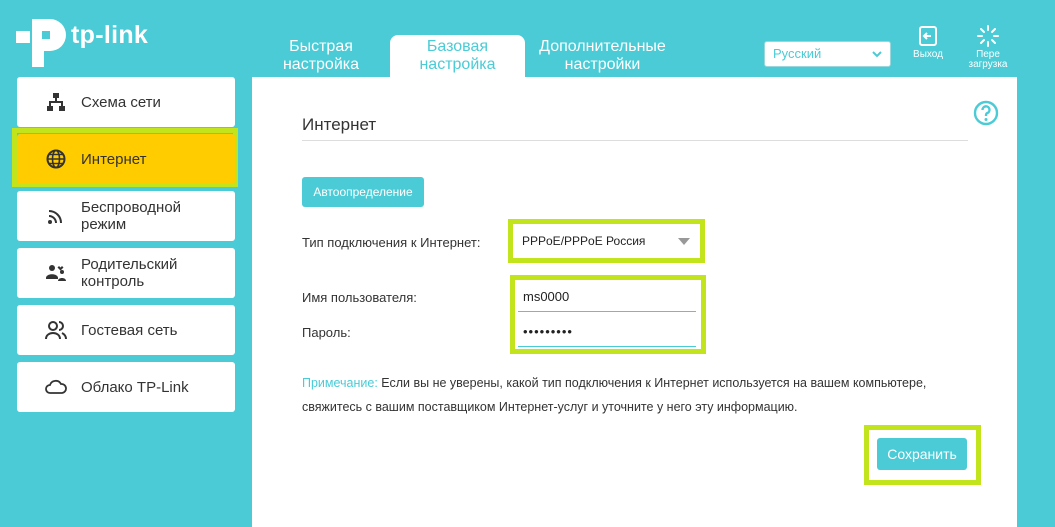 This screenshot has height=527, width=1055. Describe the element at coordinates (363, 192) in the screenshot. I see `auto-detect-button: Автоопределение` at that location.